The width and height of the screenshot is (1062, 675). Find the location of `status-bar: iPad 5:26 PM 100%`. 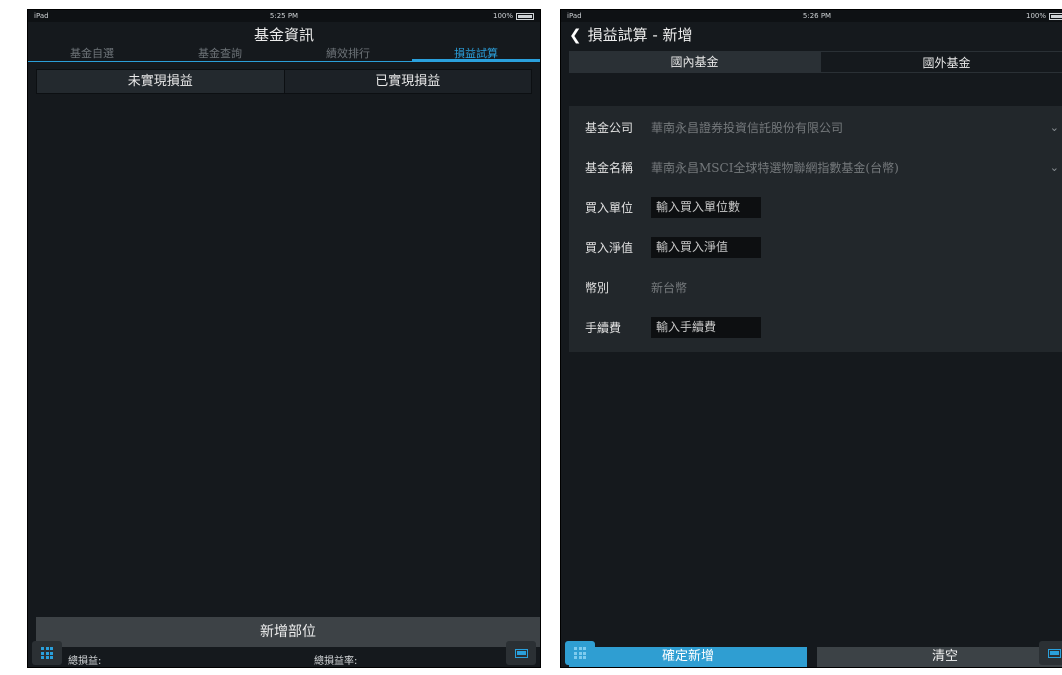

status-bar: iPad 5:26 PM 100% is located at coordinates (811, 16).